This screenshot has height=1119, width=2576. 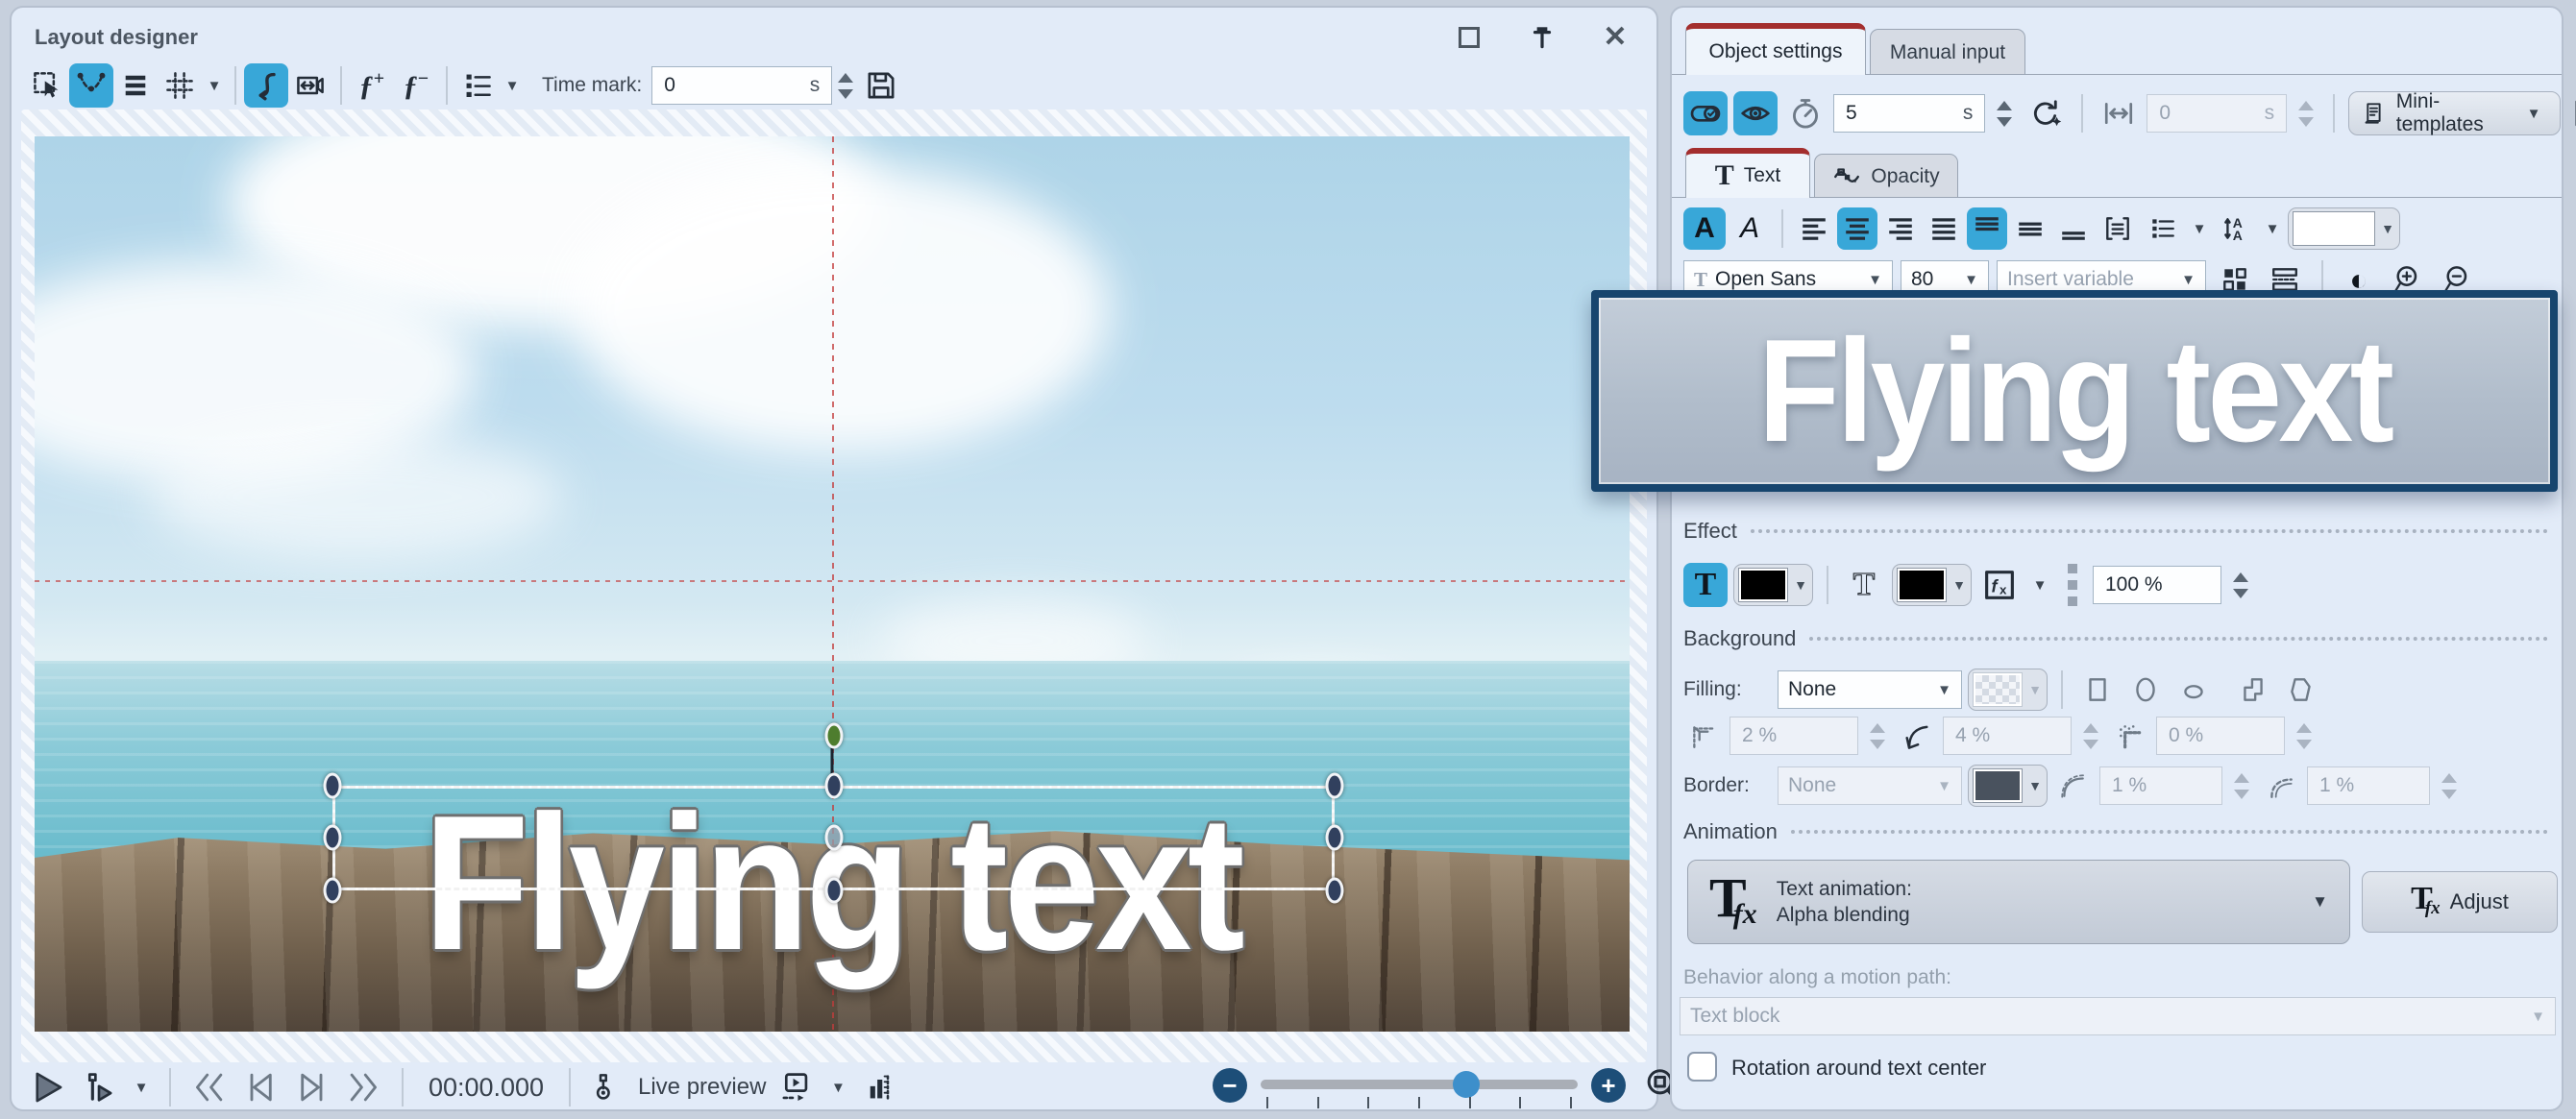 What do you see at coordinates (2160, 785) in the screenshot?
I see `border-width-input: 1 %` at bounding box center [2160, 785].